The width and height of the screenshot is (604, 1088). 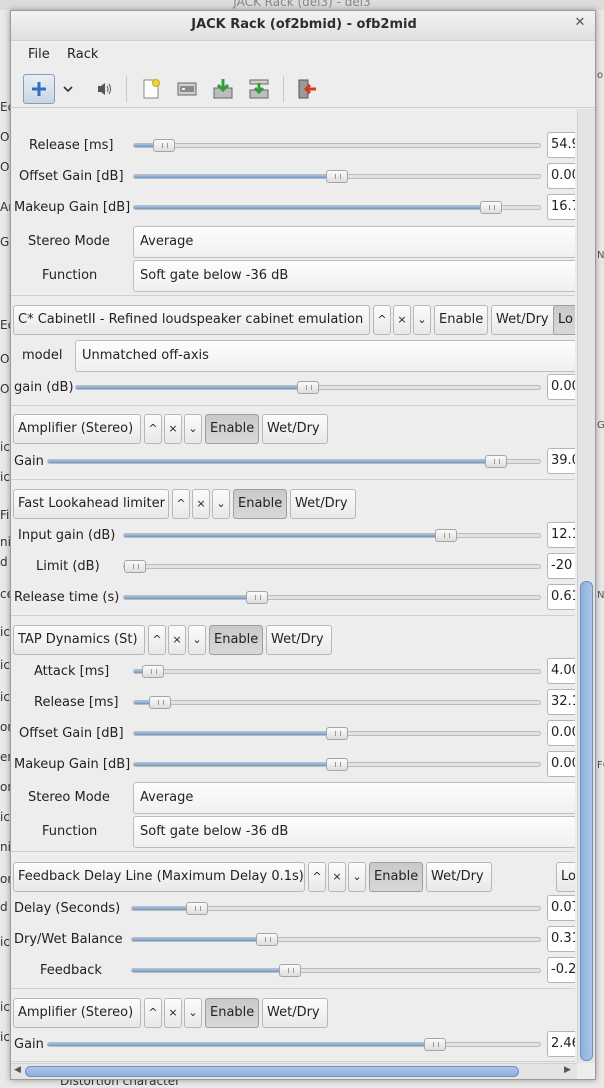 I want to click on title-bar: JACK Rack (of2bmid) - ofb2mid ✕, so click(x=303, y=26).